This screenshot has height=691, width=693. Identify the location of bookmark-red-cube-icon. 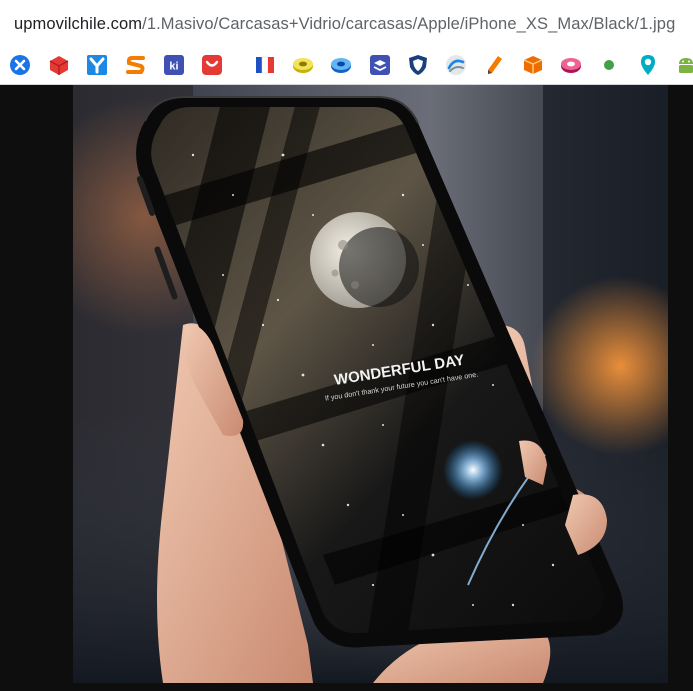
(59, 65).